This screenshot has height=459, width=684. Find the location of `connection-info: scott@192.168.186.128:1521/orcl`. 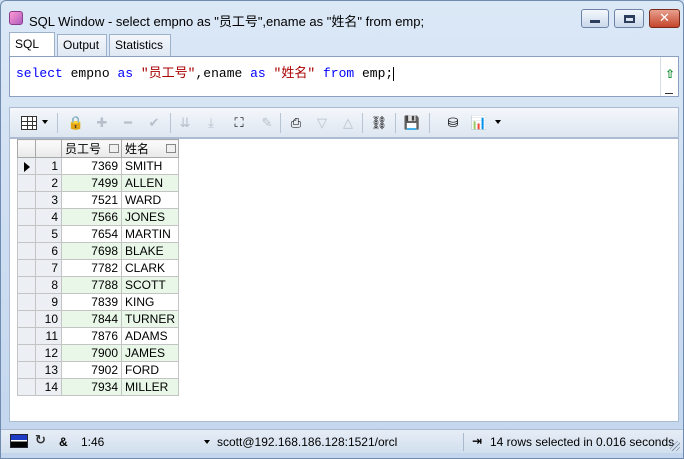

connection-info: scott@192.168.186.128:1521/orcl is located at coordinates (307, 442).